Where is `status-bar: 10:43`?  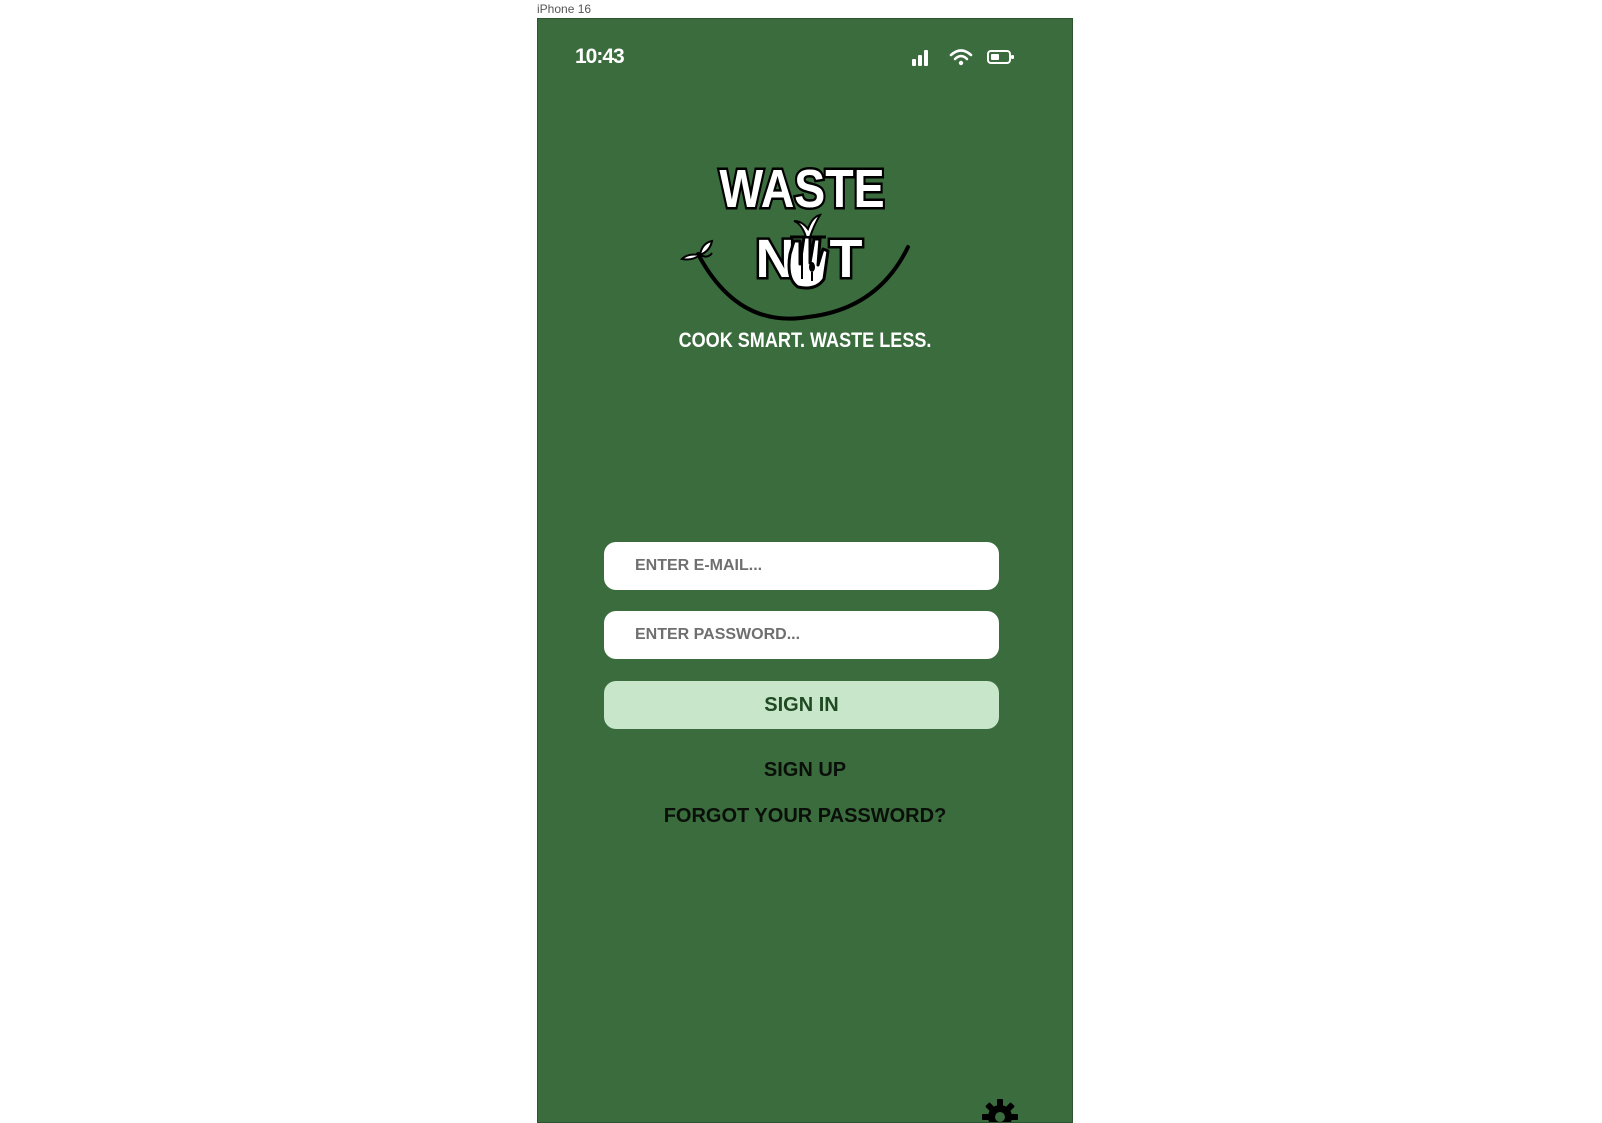 status-bar: 10:43 is located at coordinates (805, 49).